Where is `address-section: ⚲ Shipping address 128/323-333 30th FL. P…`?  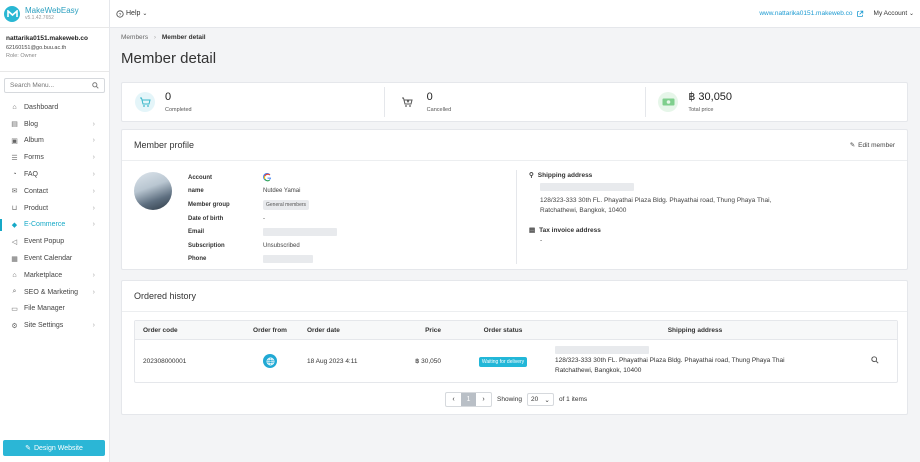
address-section: ⚲ Shipping address 128/323-333 30th FL. P… is located at coordinates (714, 207).